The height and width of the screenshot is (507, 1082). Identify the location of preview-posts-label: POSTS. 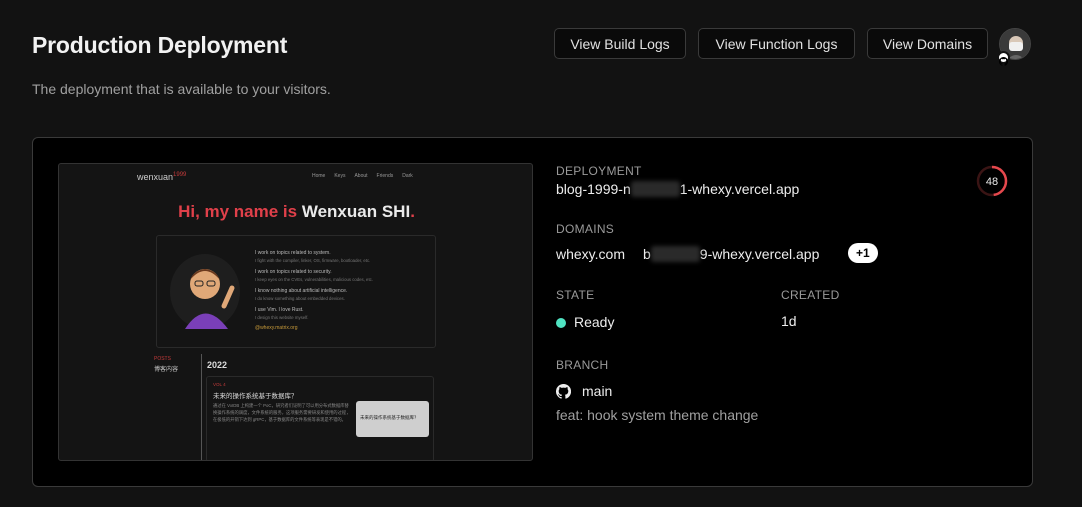
(162, 359).